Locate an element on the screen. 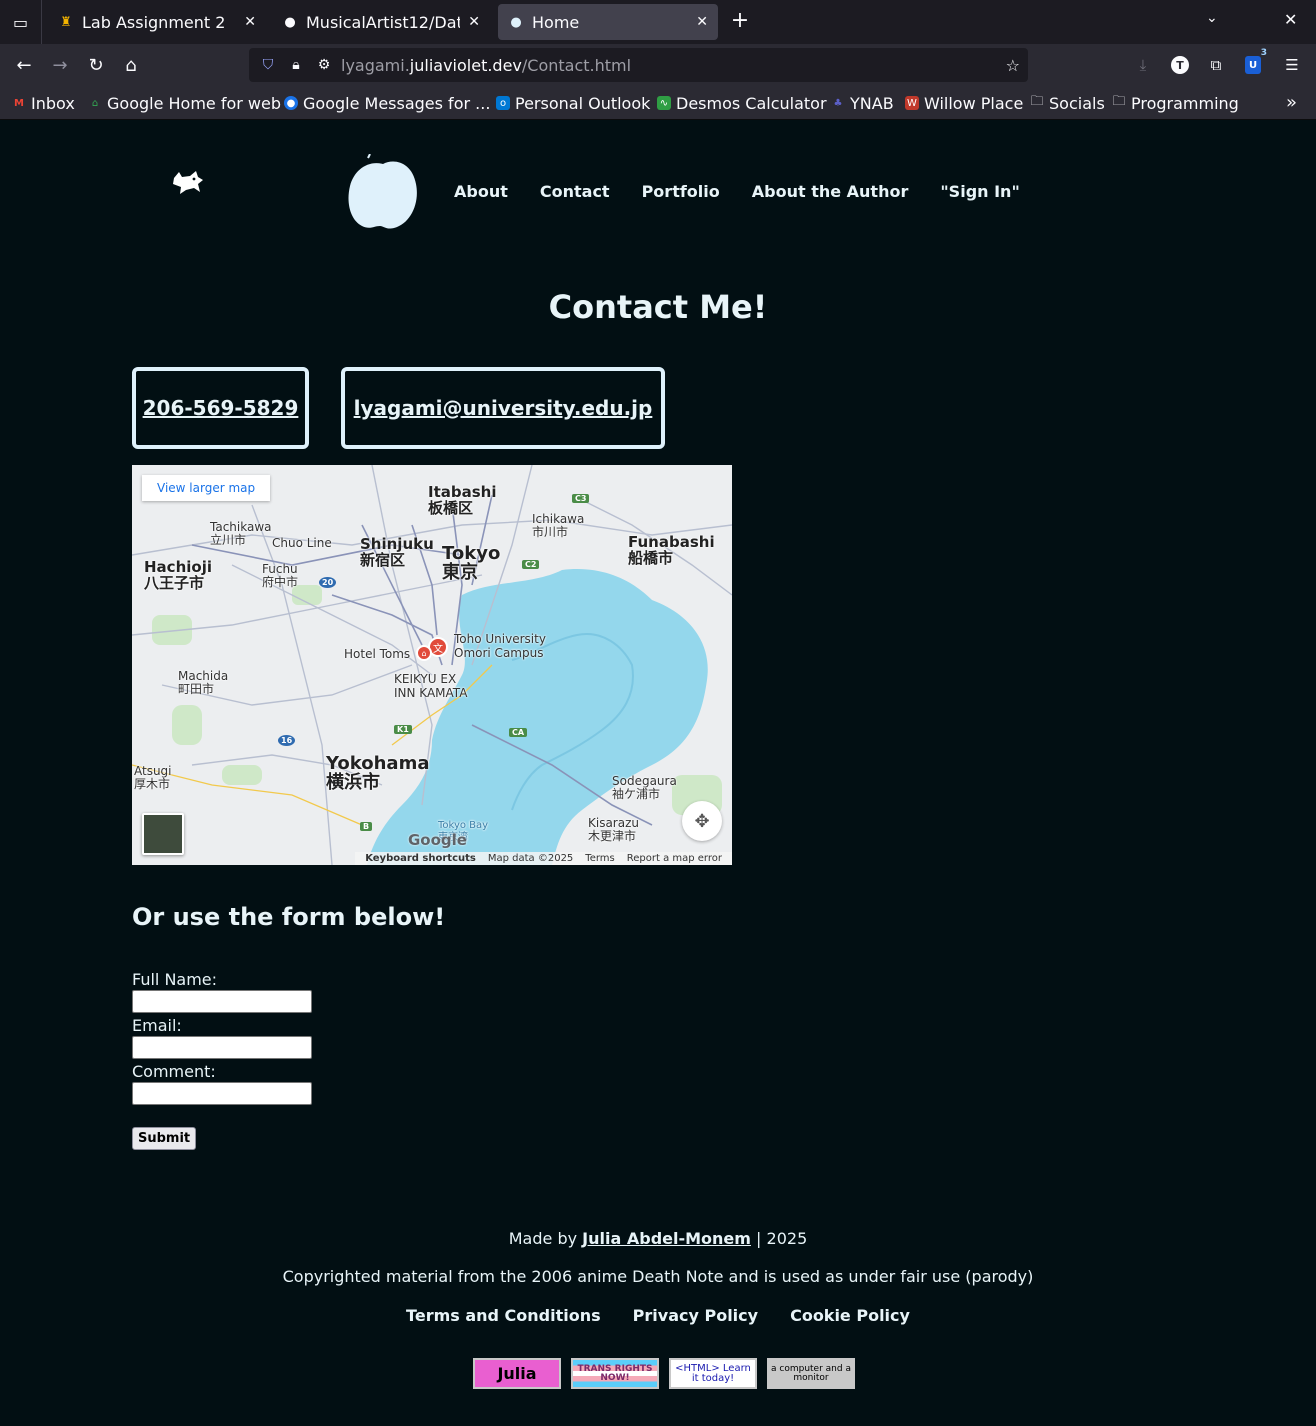 The width and height of the screenshot is (1316, 1426). map-label-hachioji: Hachioji 八王子市 is located at coordinates (178, 575).